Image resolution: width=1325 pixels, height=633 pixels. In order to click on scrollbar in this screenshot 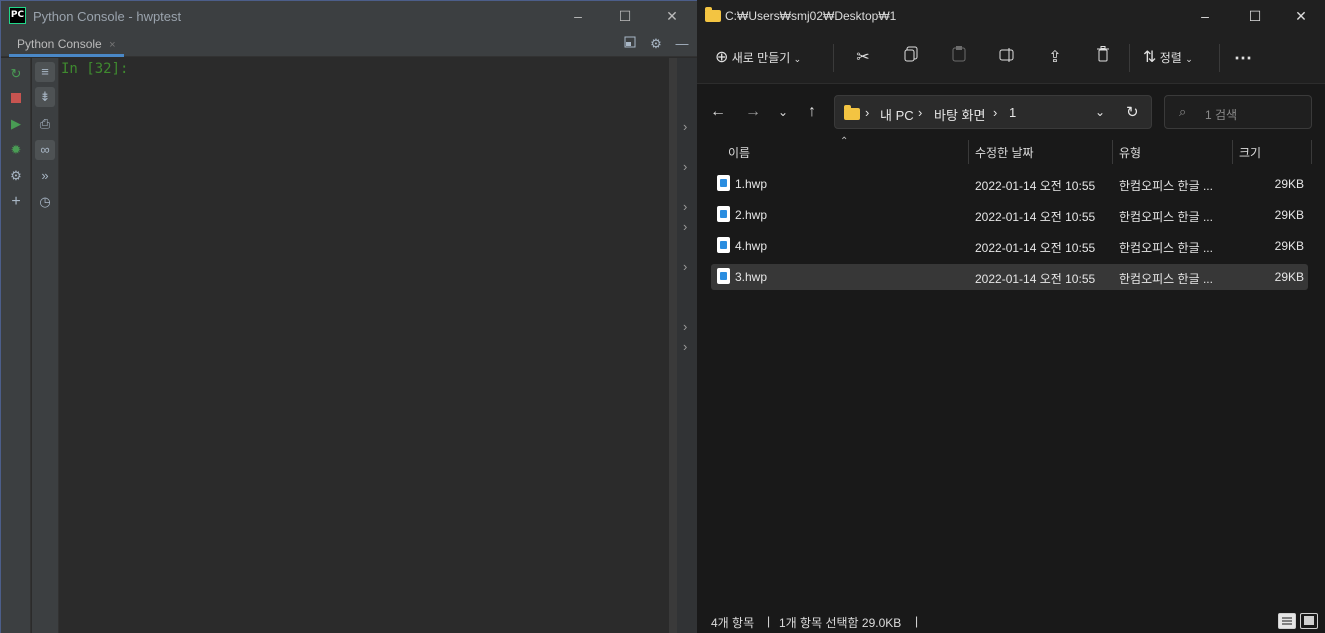, I will do `click(673, 345)`.